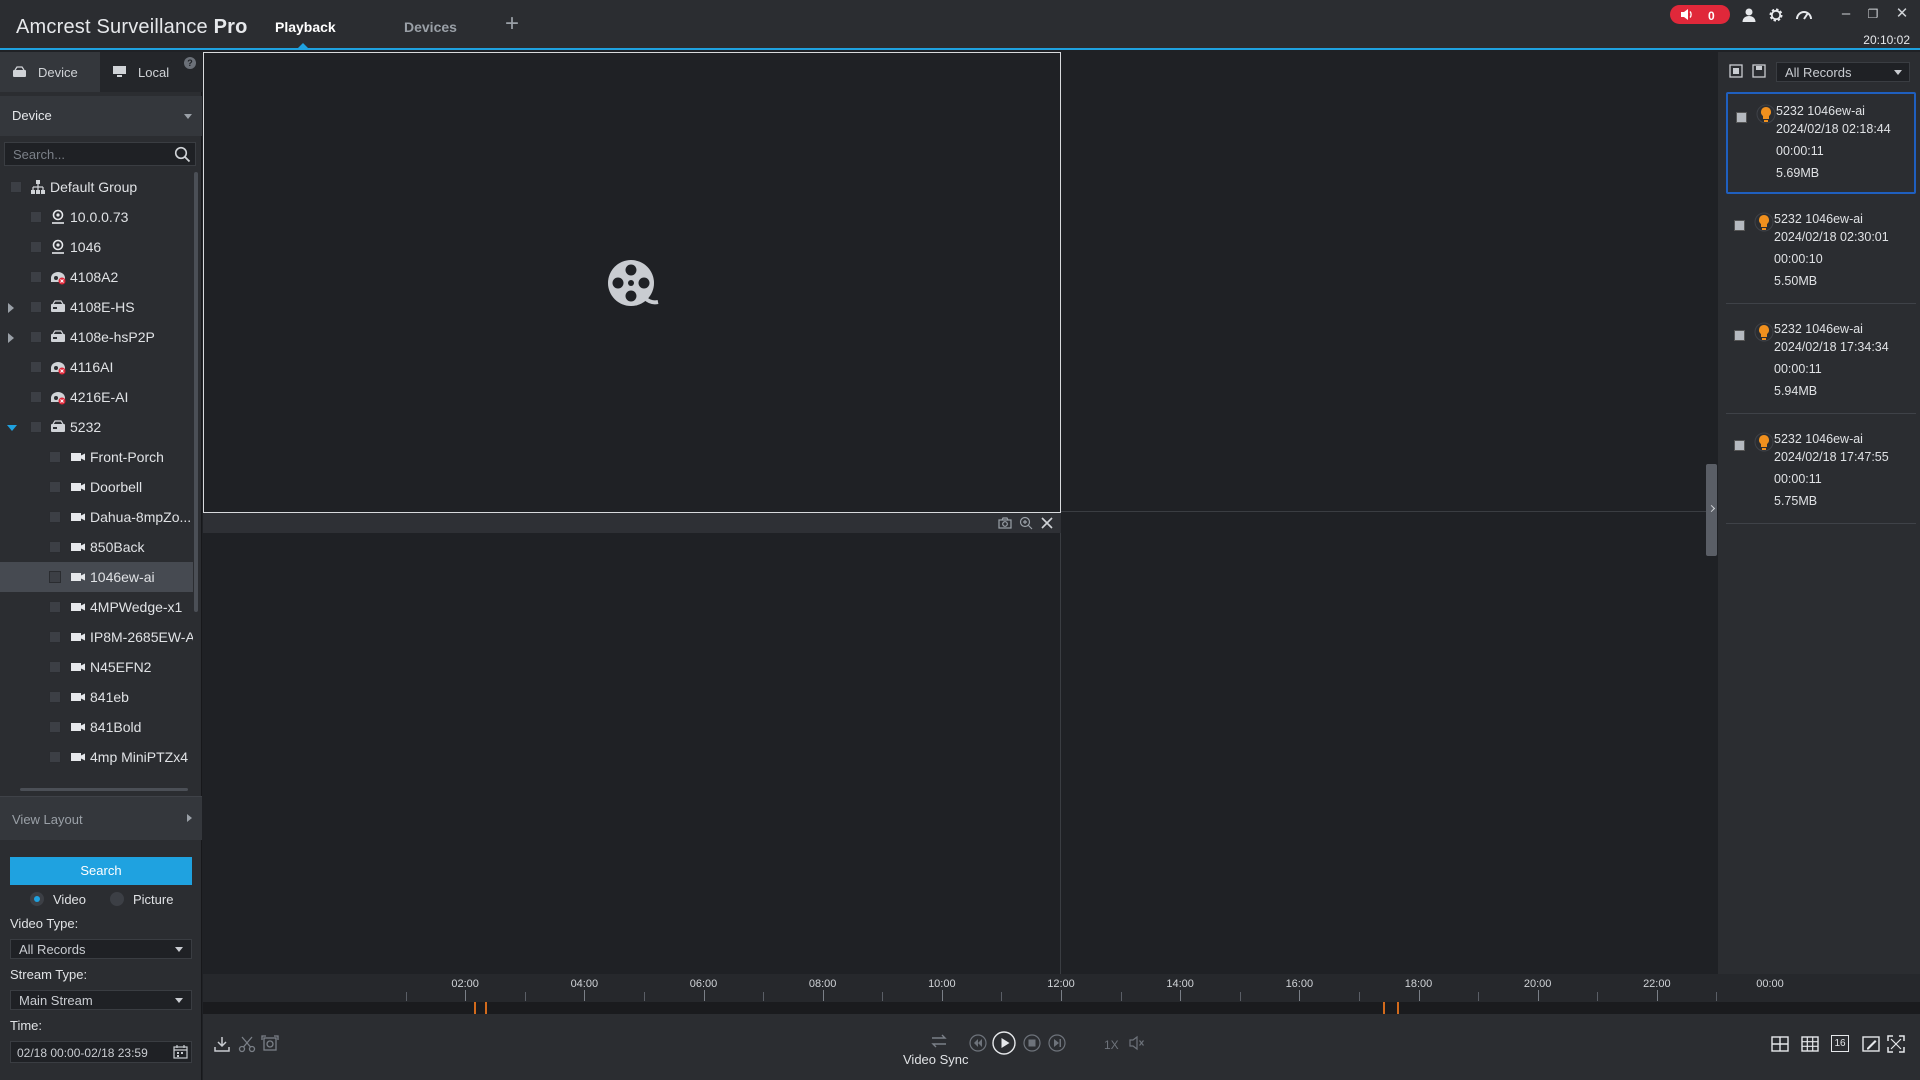 This screenshot has height=1080, width=1920. Describe the element at coordinates (96, 367) in the screenshot. I see `tree-item: 4116AI` at that location.